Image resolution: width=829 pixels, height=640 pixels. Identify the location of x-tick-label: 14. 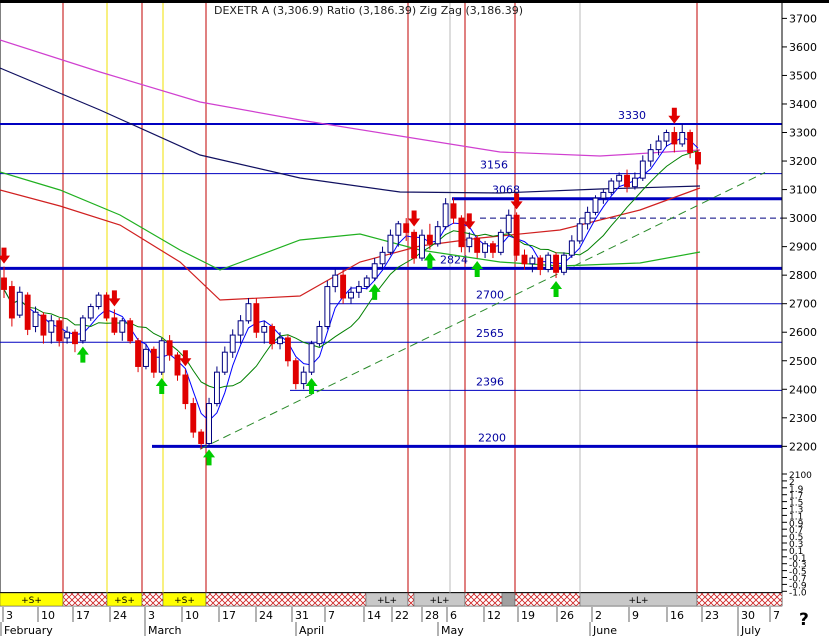
(374, 615).